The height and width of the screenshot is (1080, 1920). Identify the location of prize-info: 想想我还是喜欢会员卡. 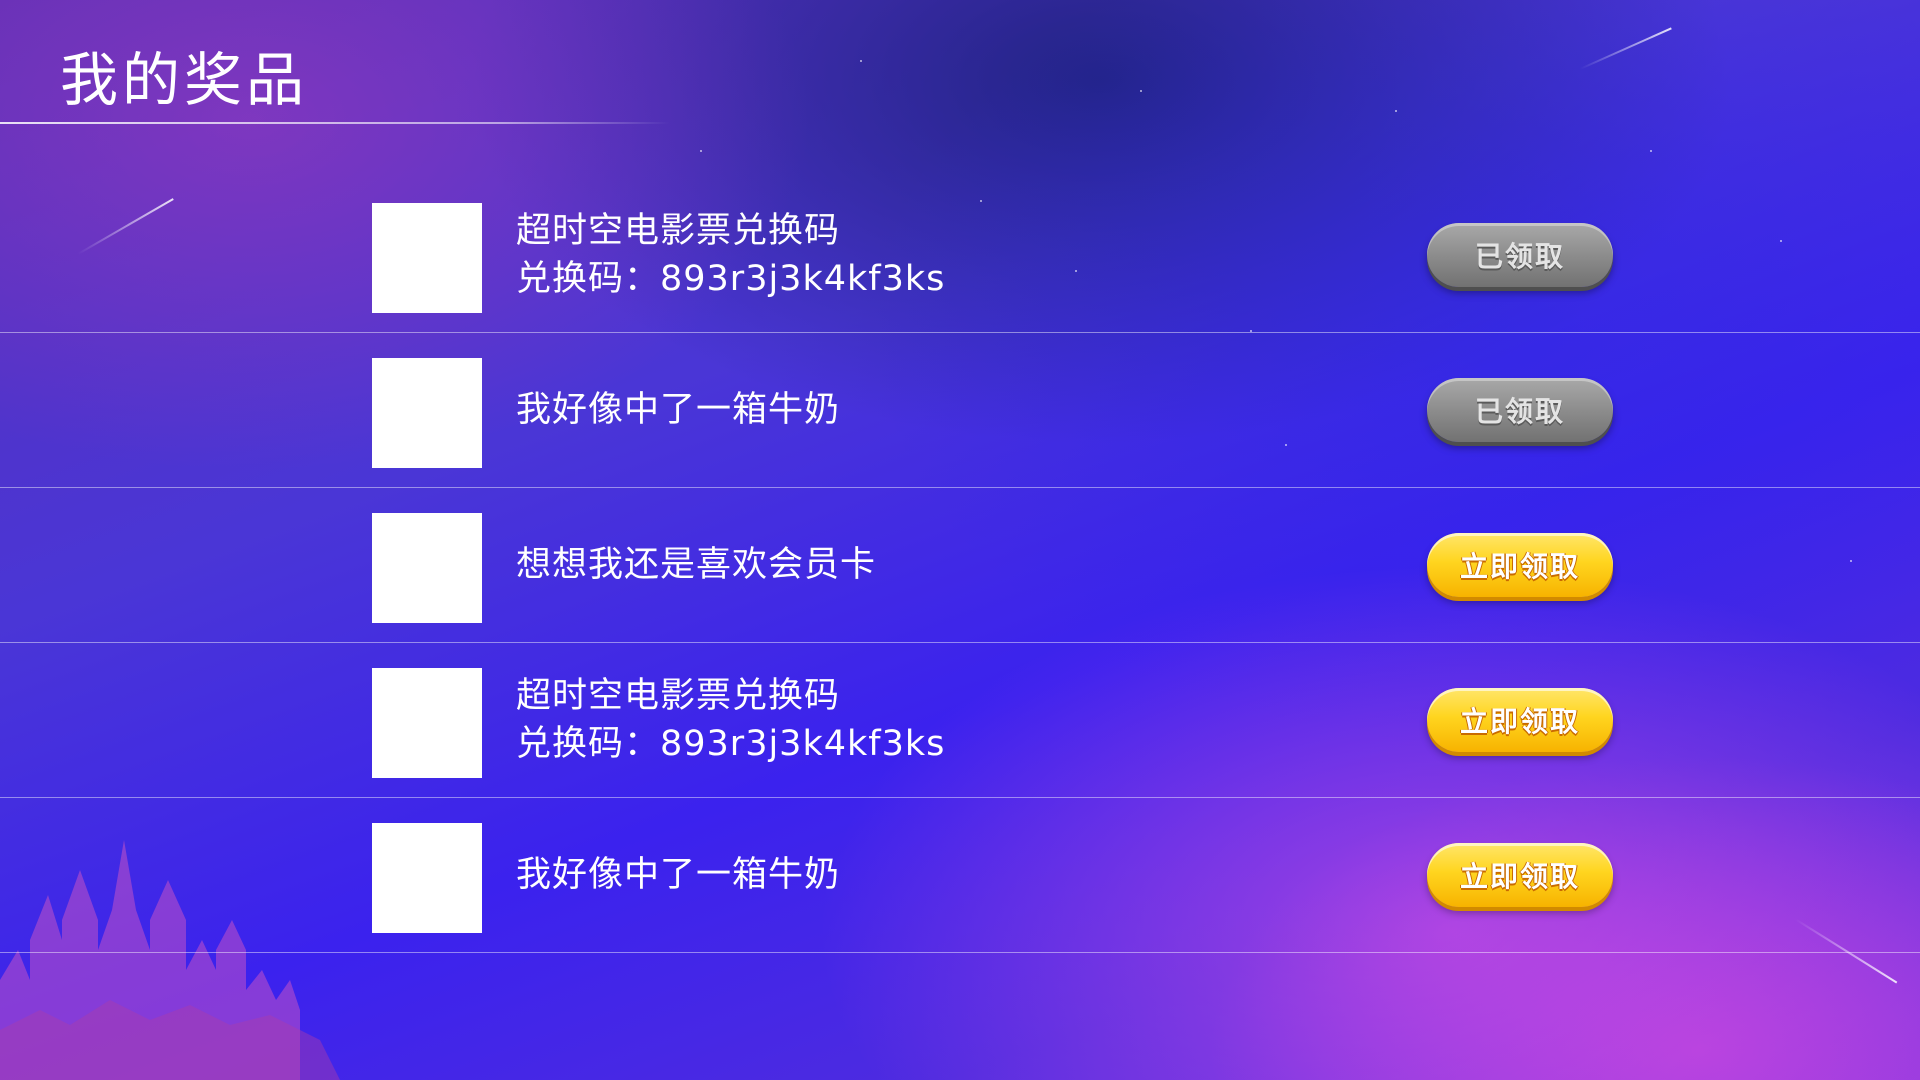
(696, 565).